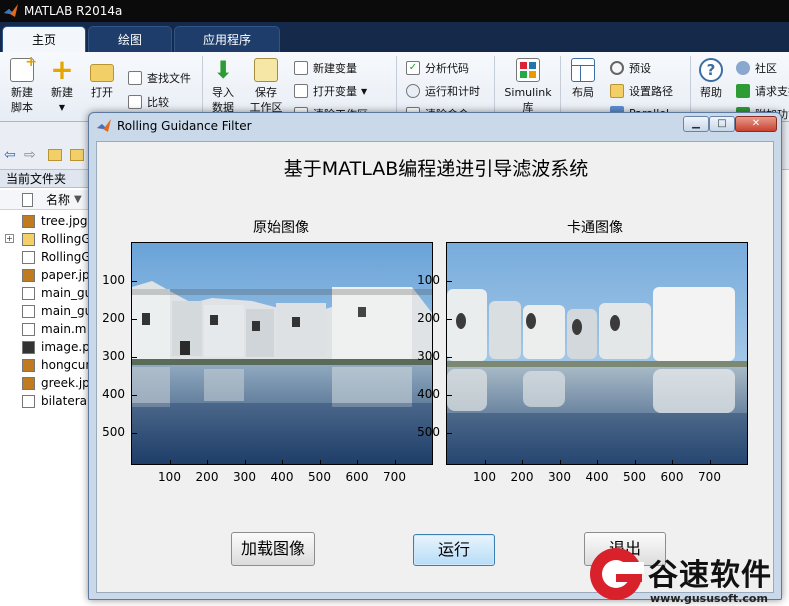  Describe the element at coordinates (58, 200) in the screenshot. I see `column-name-header: 名称` at that location.